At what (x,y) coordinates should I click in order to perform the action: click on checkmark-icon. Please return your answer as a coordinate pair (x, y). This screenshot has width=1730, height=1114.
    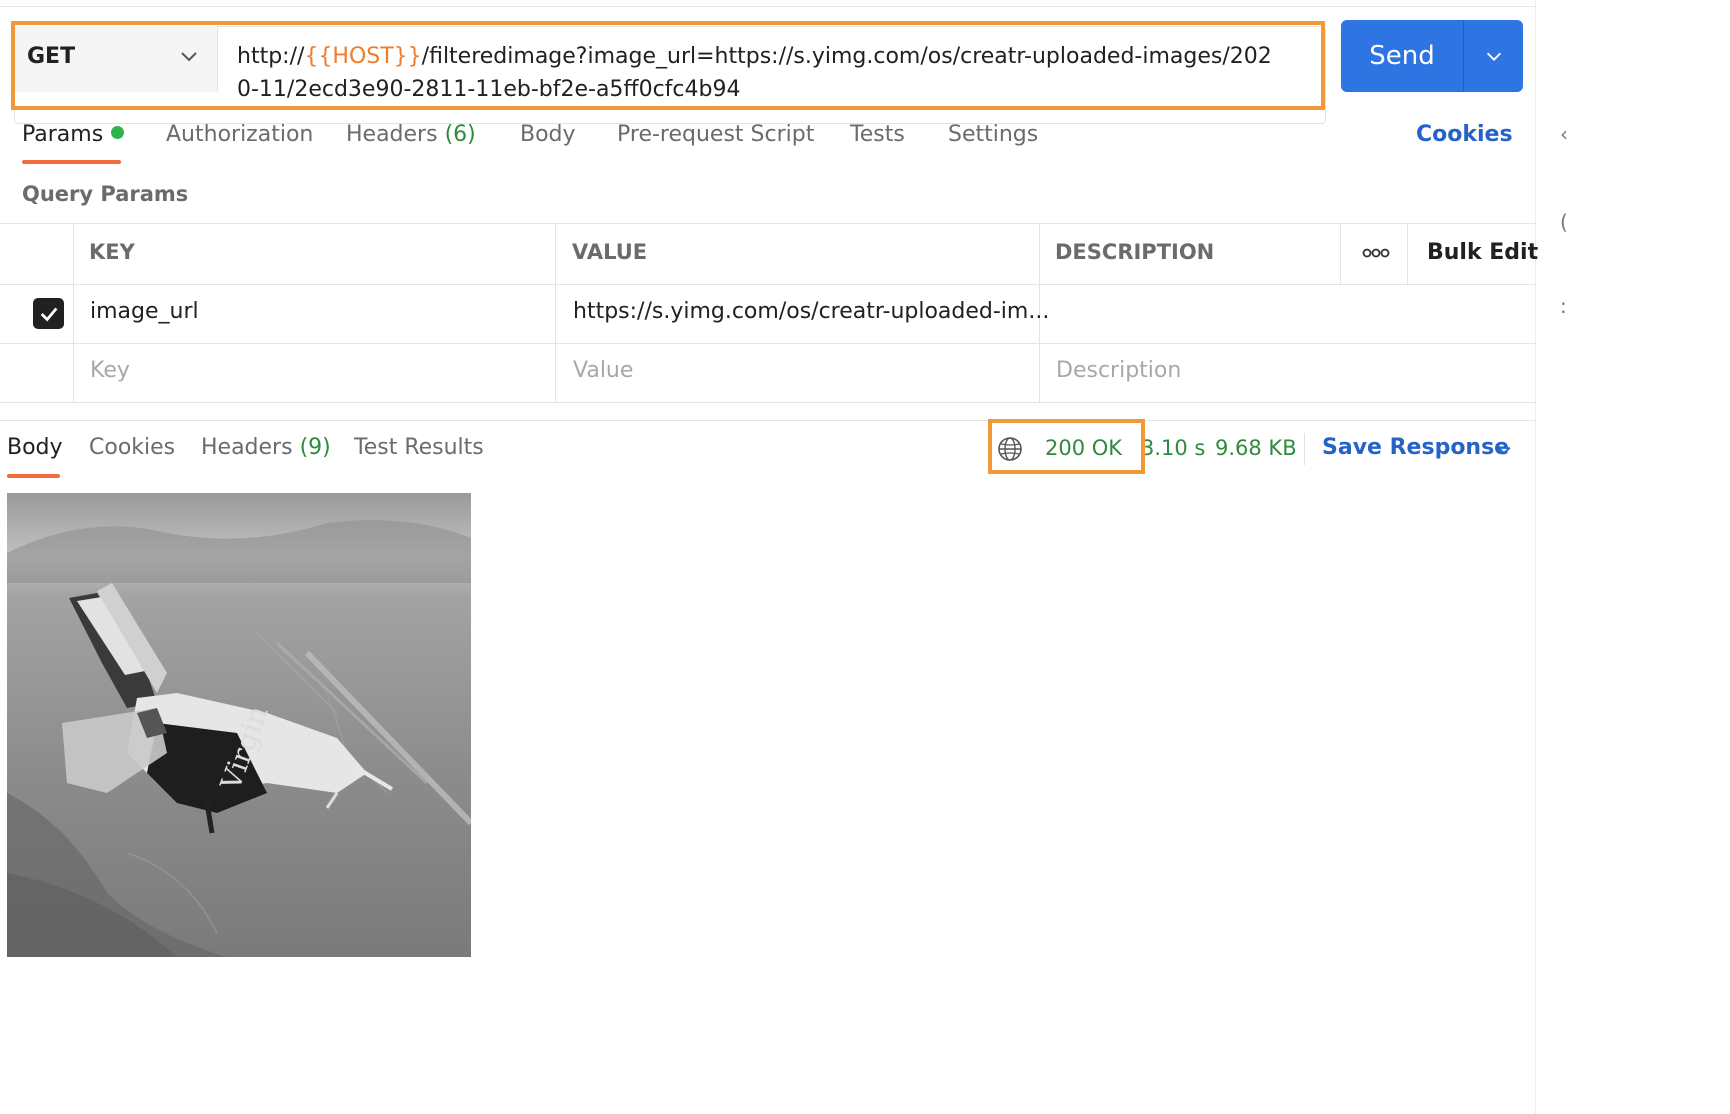
    Looking at the image, I should click on (48, 314).